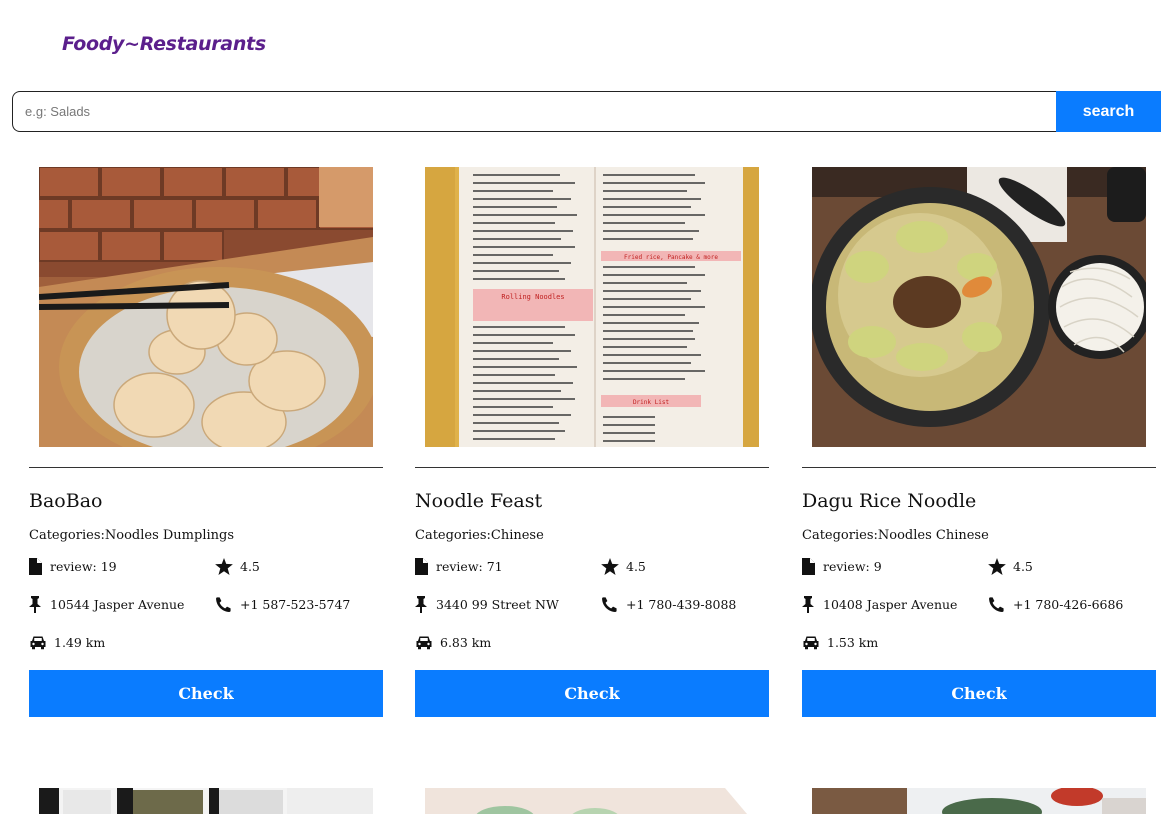 The image size is (1161, 814). I want to click on address: 3440 99 Street NW, so click(508, 604).